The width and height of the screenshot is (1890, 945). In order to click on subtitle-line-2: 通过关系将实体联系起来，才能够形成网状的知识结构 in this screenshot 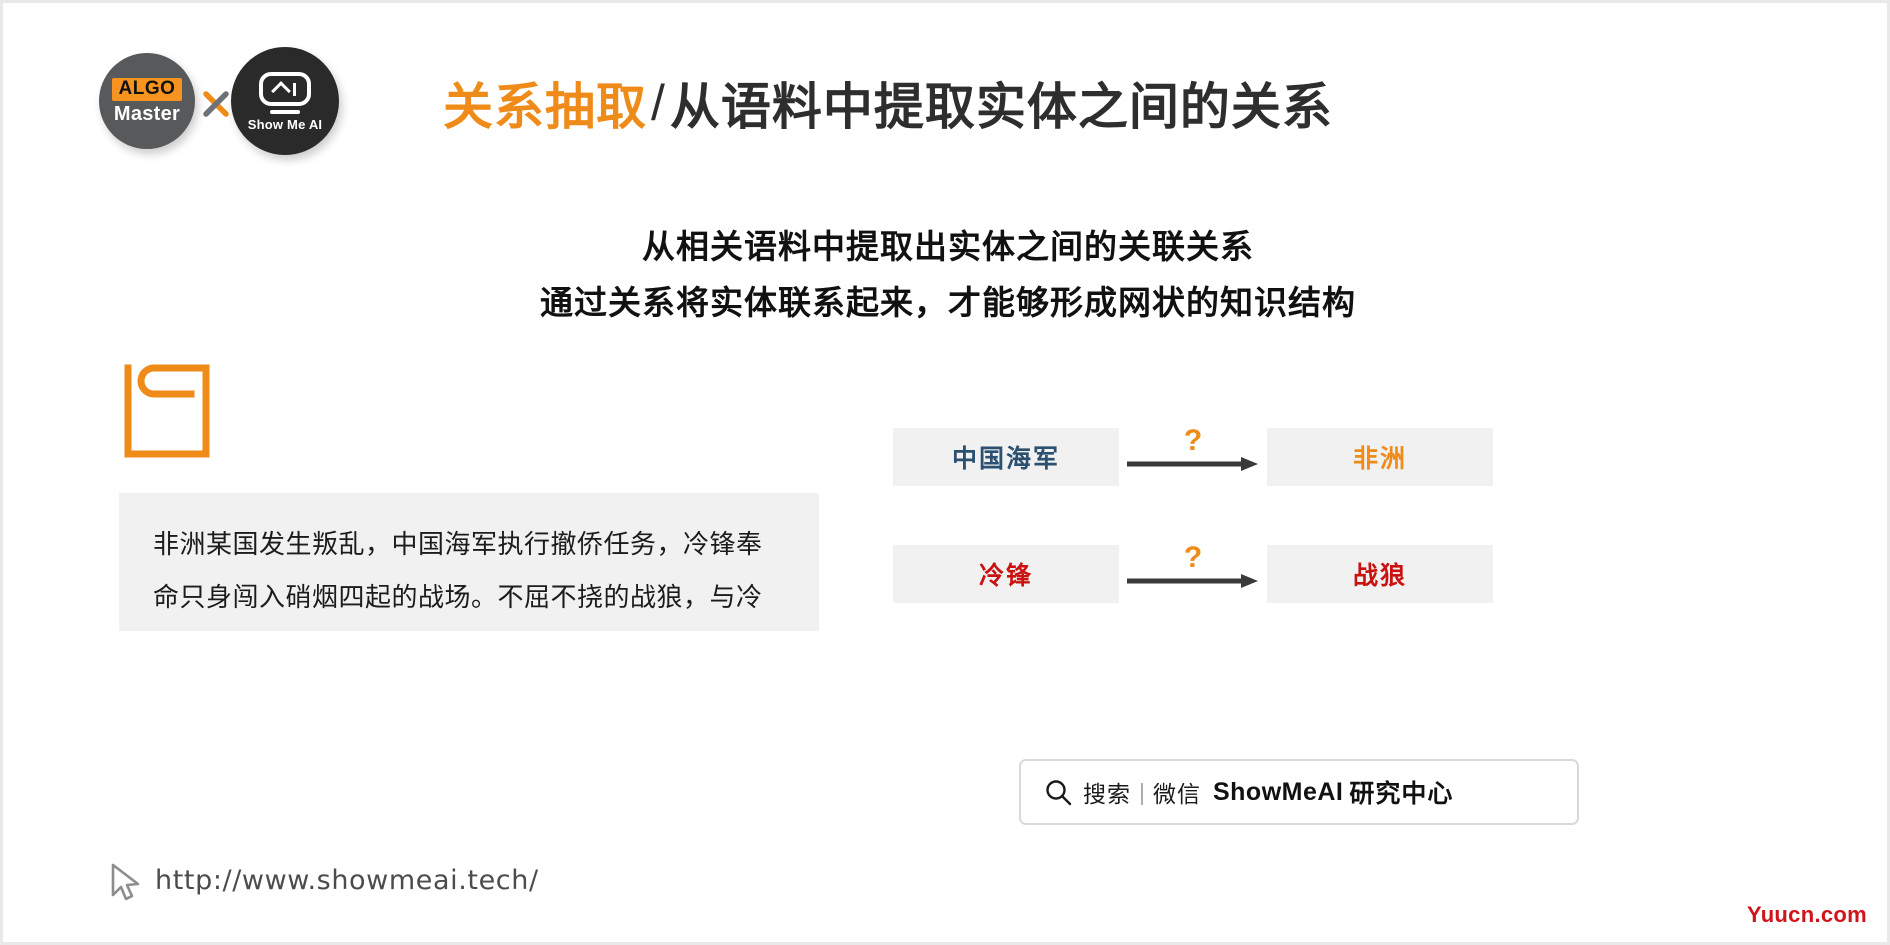, I will do `click(948, 302)`.